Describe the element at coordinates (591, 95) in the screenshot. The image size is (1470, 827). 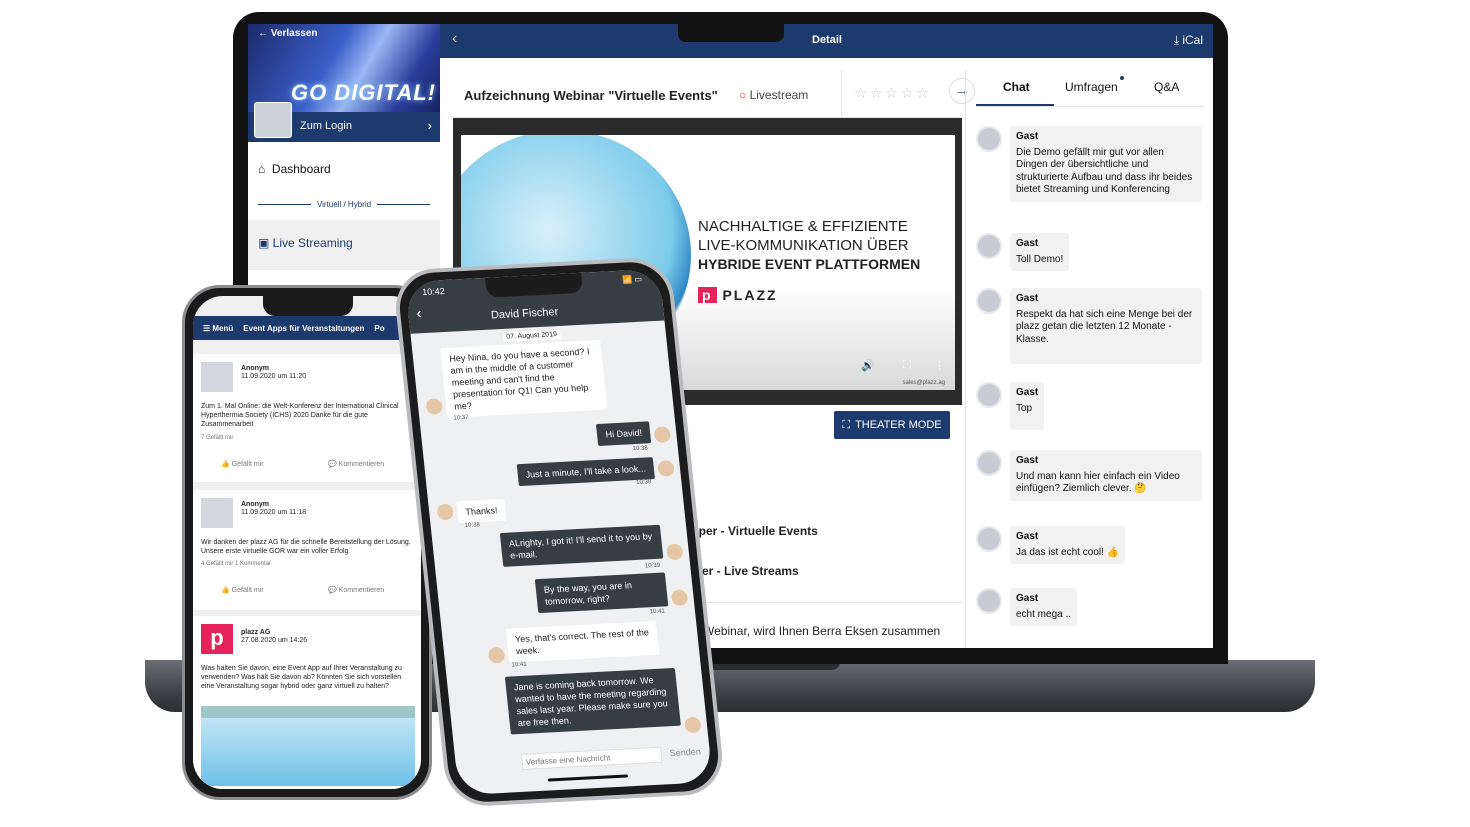
I see `event-title: Aufzeichnung Webinar "Virtuelle Events"` at that location.